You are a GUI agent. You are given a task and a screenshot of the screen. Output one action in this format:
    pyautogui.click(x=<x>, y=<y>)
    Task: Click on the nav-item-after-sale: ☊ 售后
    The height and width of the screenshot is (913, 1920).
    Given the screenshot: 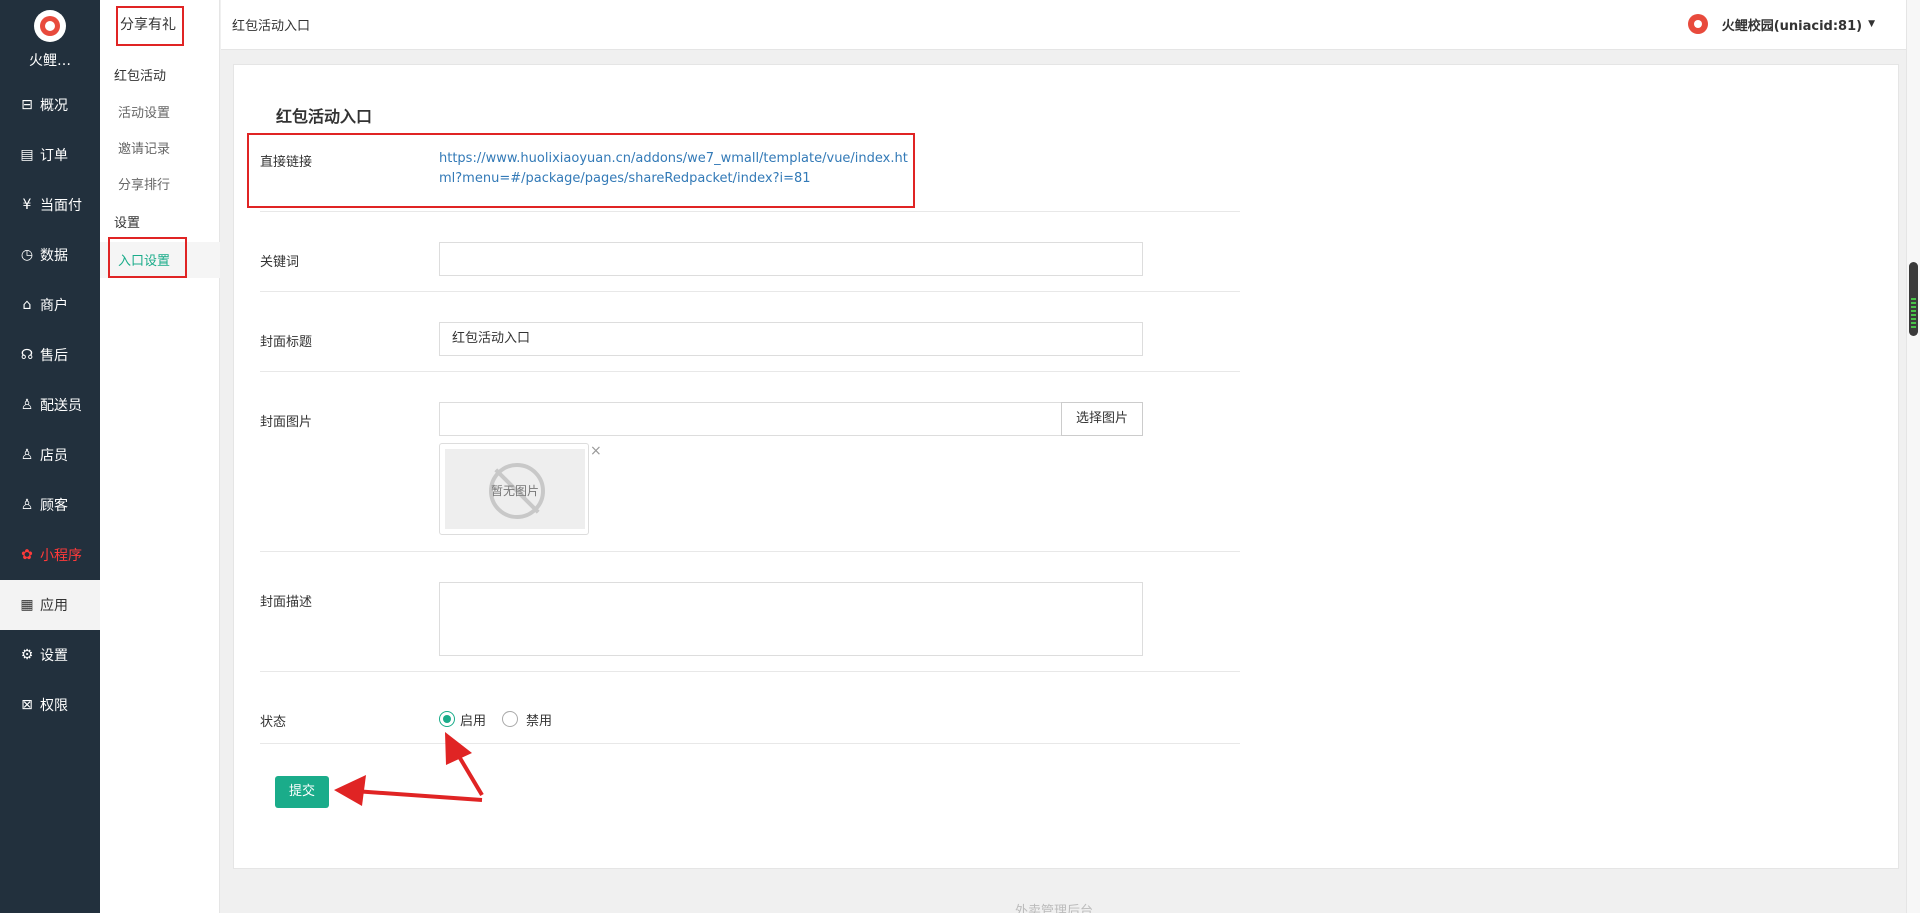 What is the action you would take?
    pyautogui.click(x=50, y=355)
    